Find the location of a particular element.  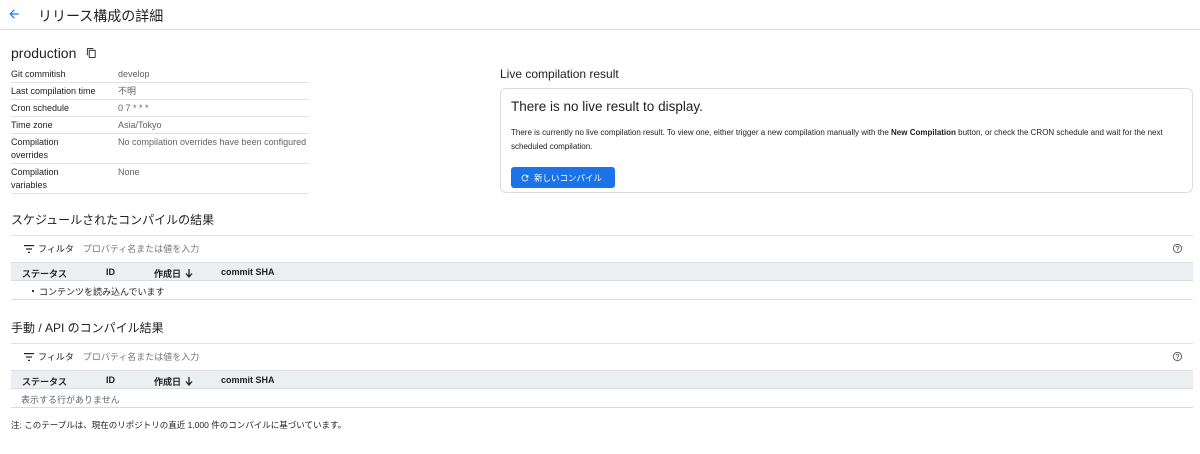

manual-section-title: 手動 / API のコンパイル結果 is located at coordinates (87, 328).